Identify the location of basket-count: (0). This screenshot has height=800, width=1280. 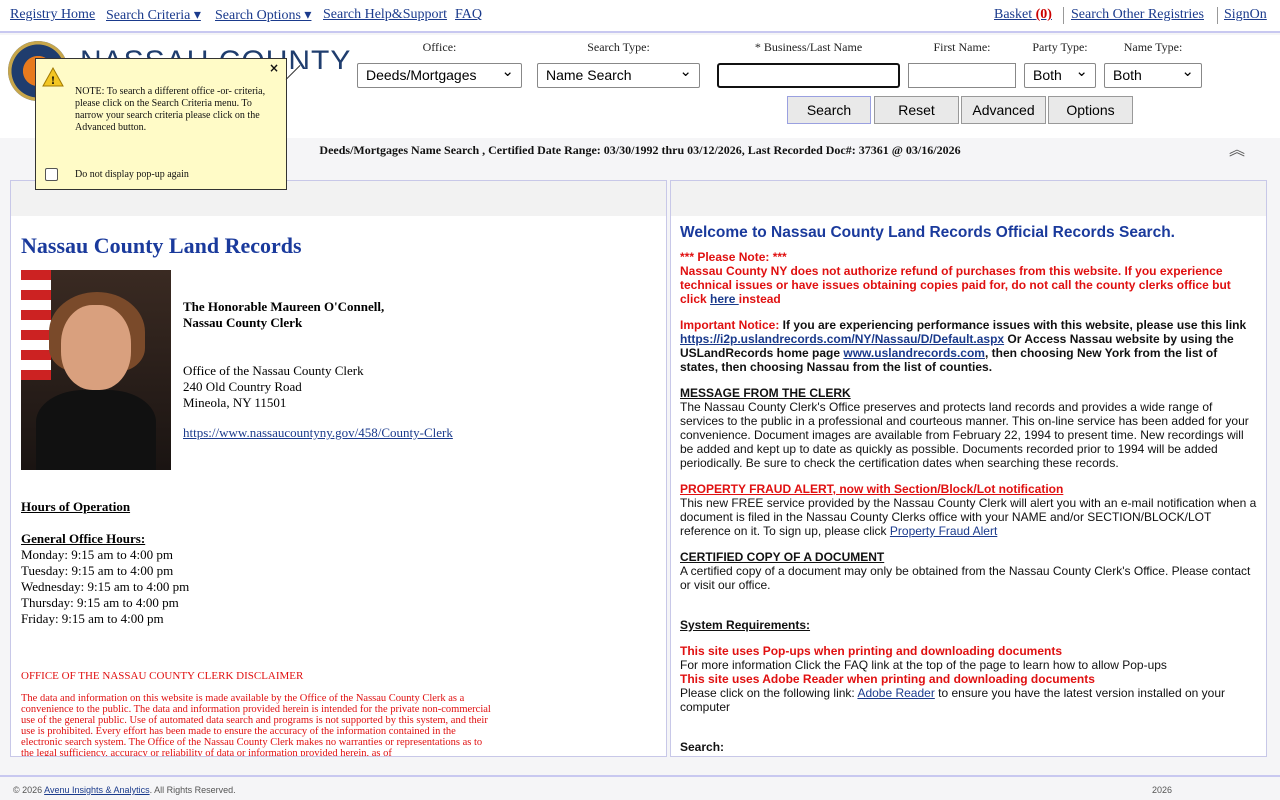
(1043, 14).